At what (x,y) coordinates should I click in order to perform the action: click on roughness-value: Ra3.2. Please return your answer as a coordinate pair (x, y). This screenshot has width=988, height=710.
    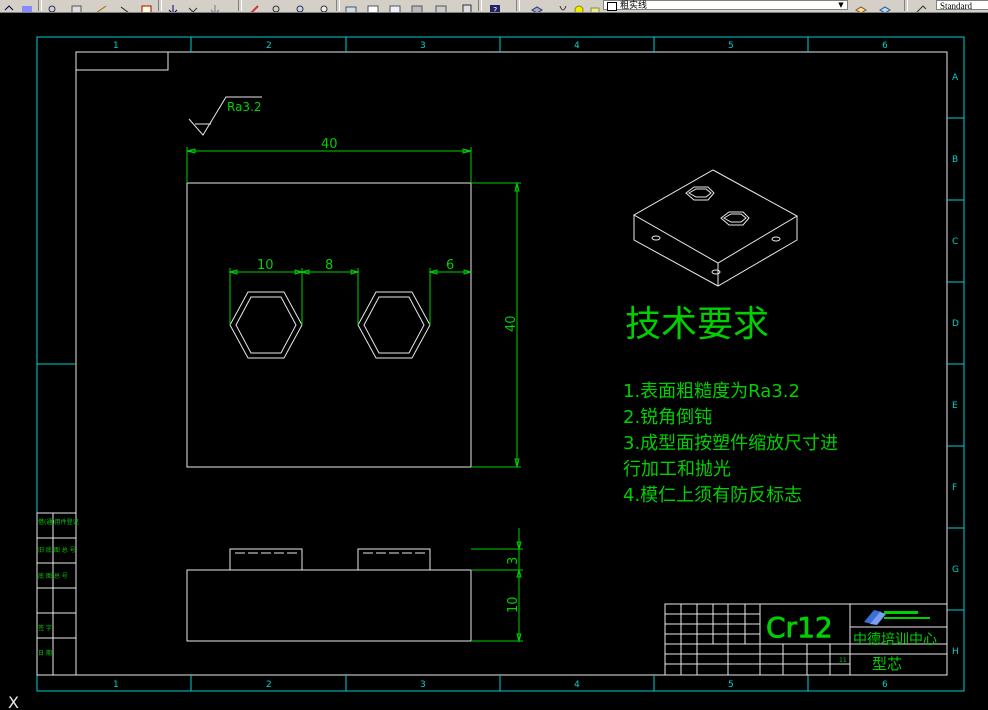
    Looking at the image, I should click on (244, 107).